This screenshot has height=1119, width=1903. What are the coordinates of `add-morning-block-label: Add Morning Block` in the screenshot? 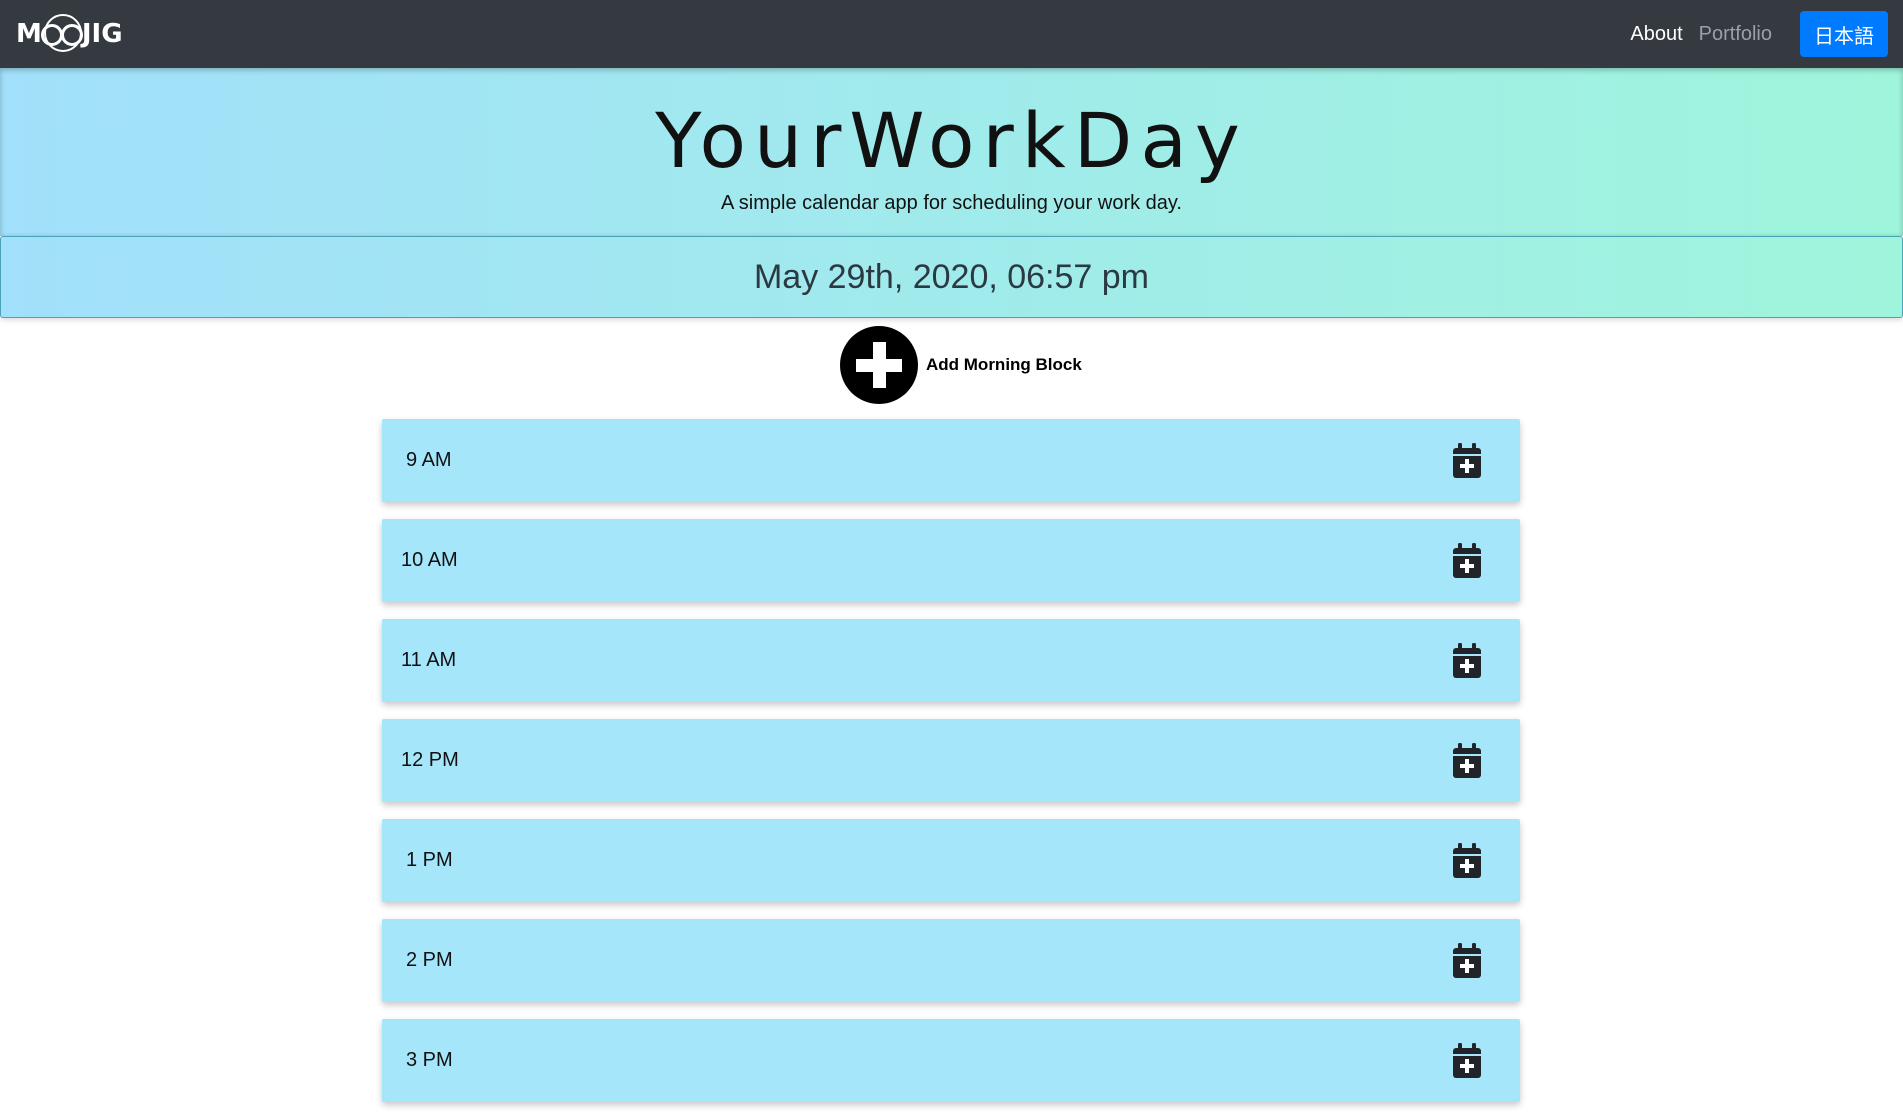 It's located at (1004, 364).